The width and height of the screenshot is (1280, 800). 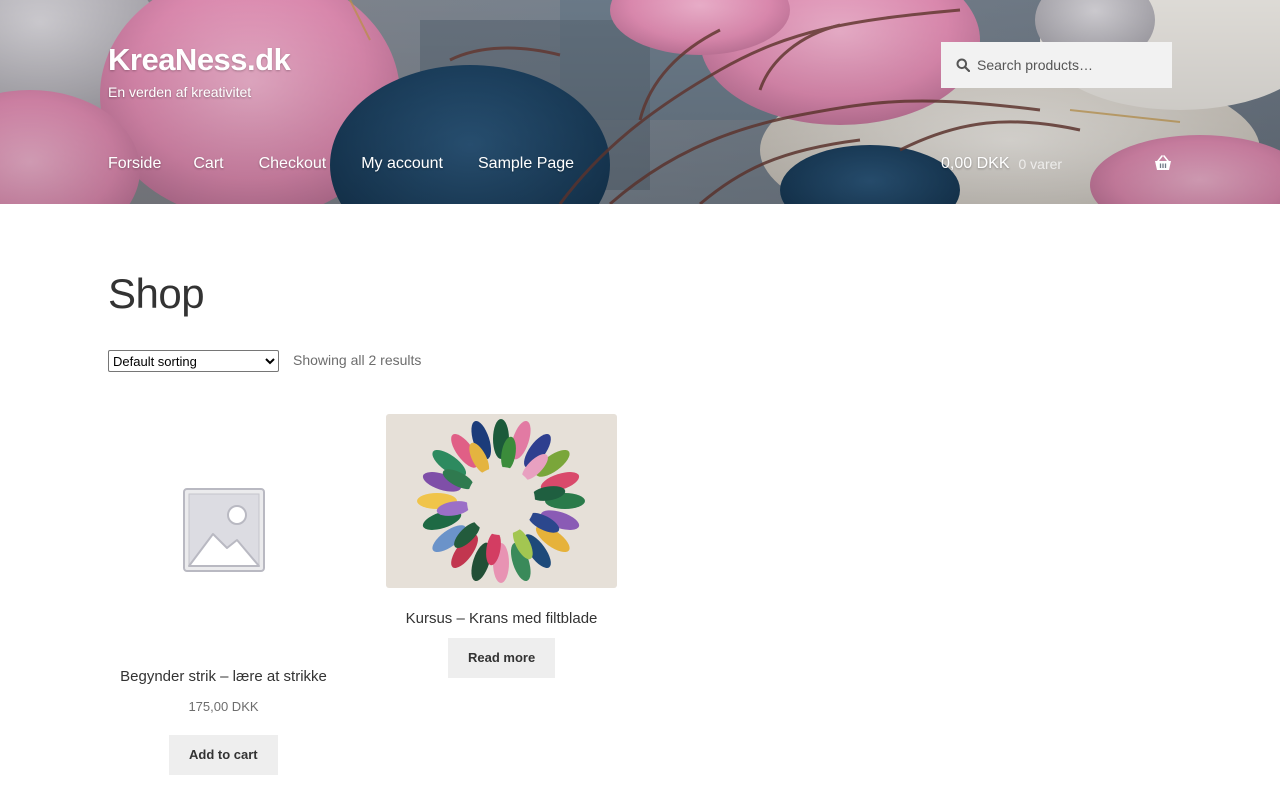 I want to click on product-card: Kursus – Krans med filtblade Read more, so click(x=501, y=546).